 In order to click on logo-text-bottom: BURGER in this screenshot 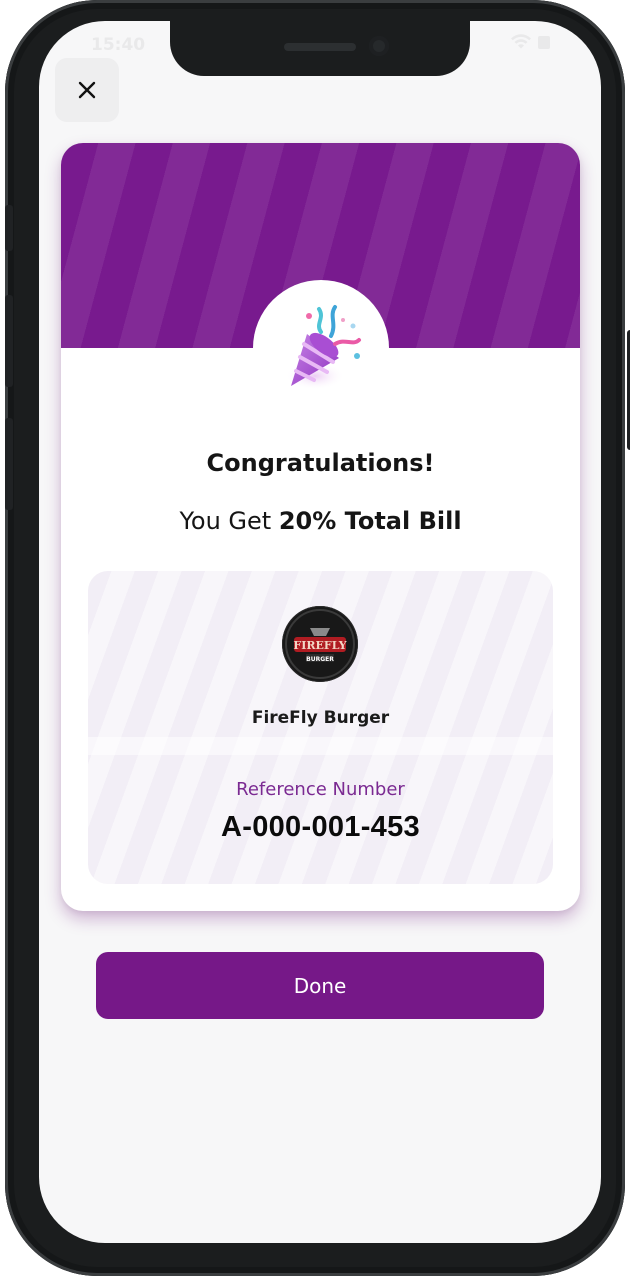, I will do `click(320, 659)`.